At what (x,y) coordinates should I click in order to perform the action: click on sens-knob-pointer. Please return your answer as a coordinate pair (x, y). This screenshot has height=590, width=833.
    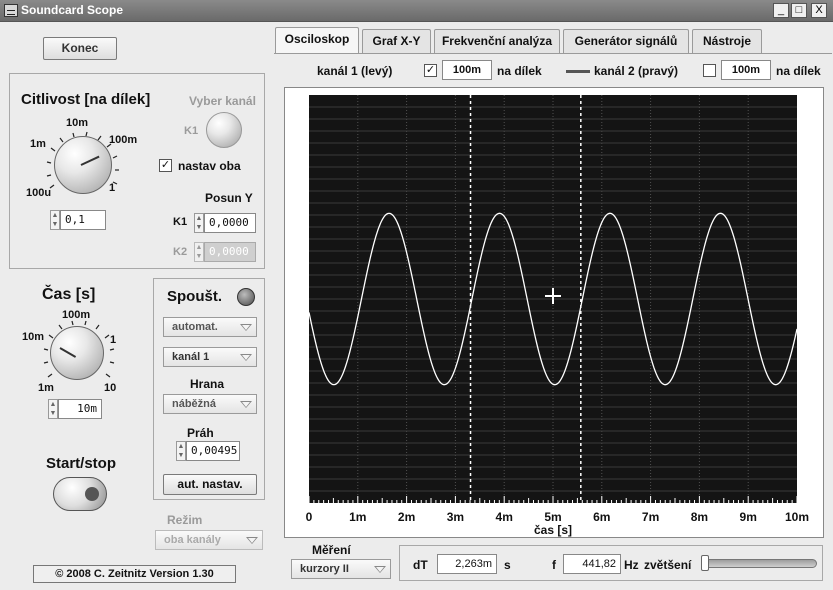
    Looking at the image, I should click on (90, 160).